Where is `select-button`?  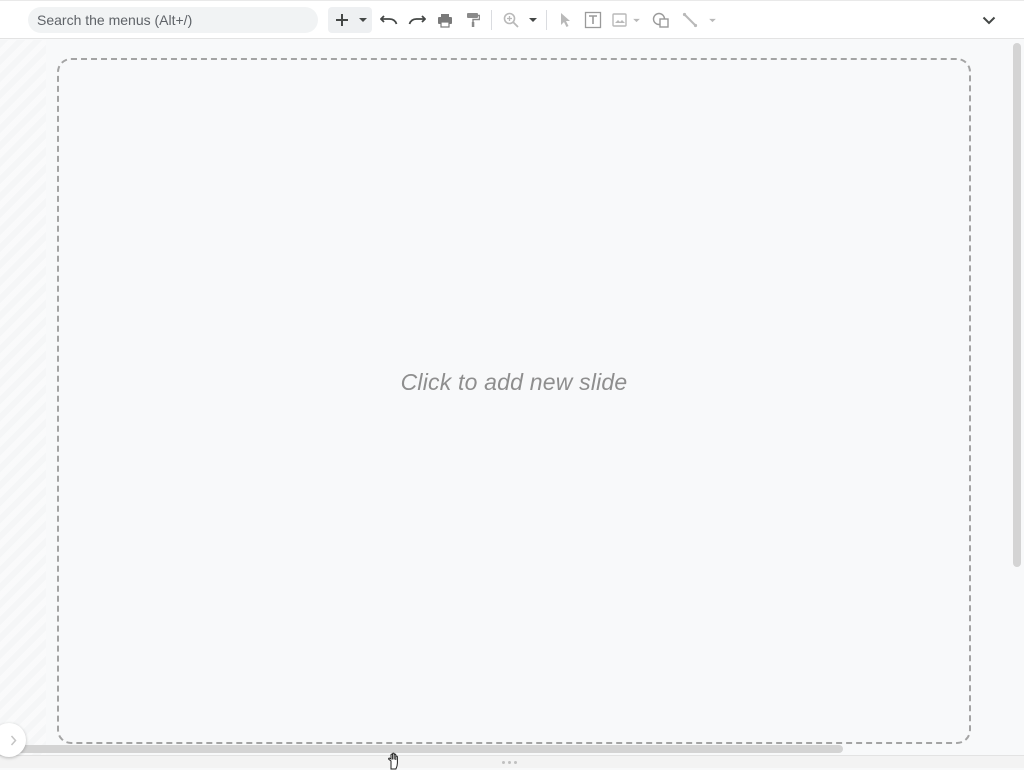
select-button is located at coordinates (565, 20).